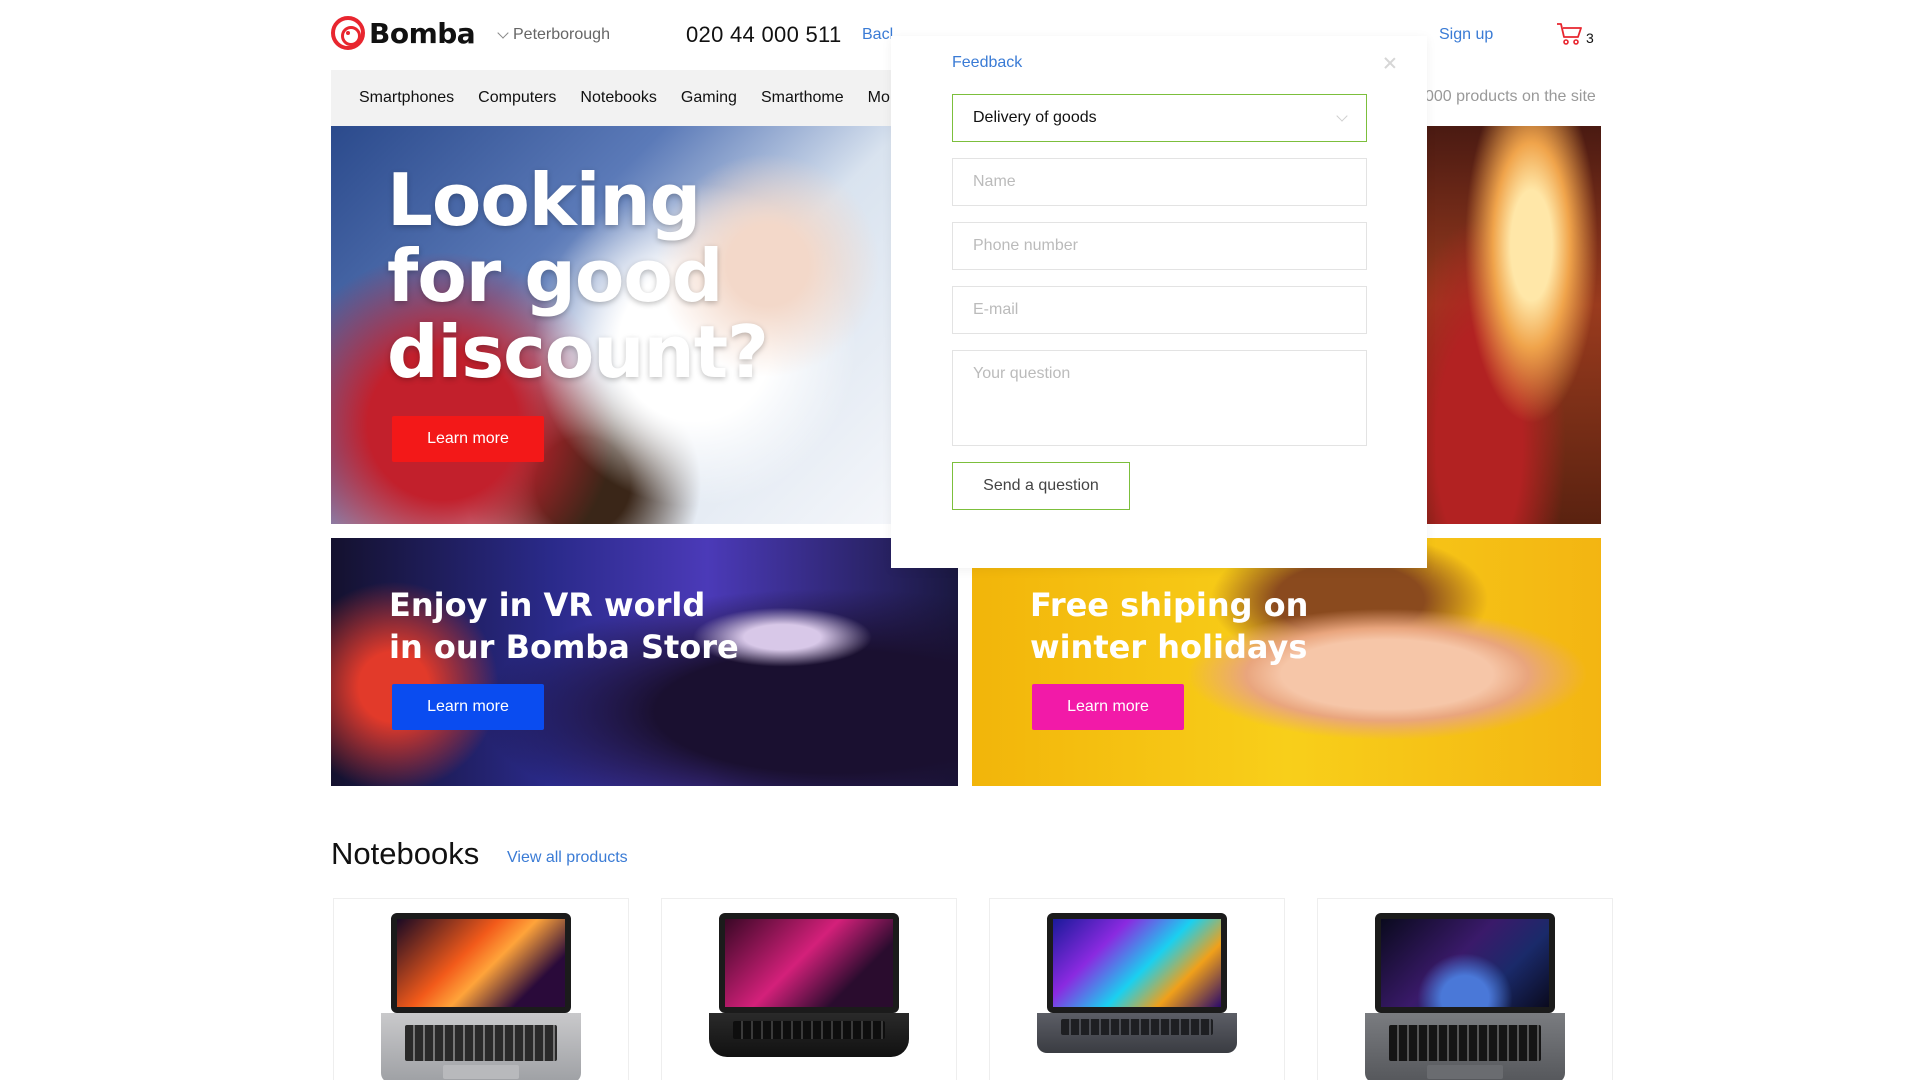 The height and width of the screenshot is (1080, 1920). Describe the element at coordinates (468, 439) in the screenshot. I see `hero-learn-more-button: Learn more` at that location.